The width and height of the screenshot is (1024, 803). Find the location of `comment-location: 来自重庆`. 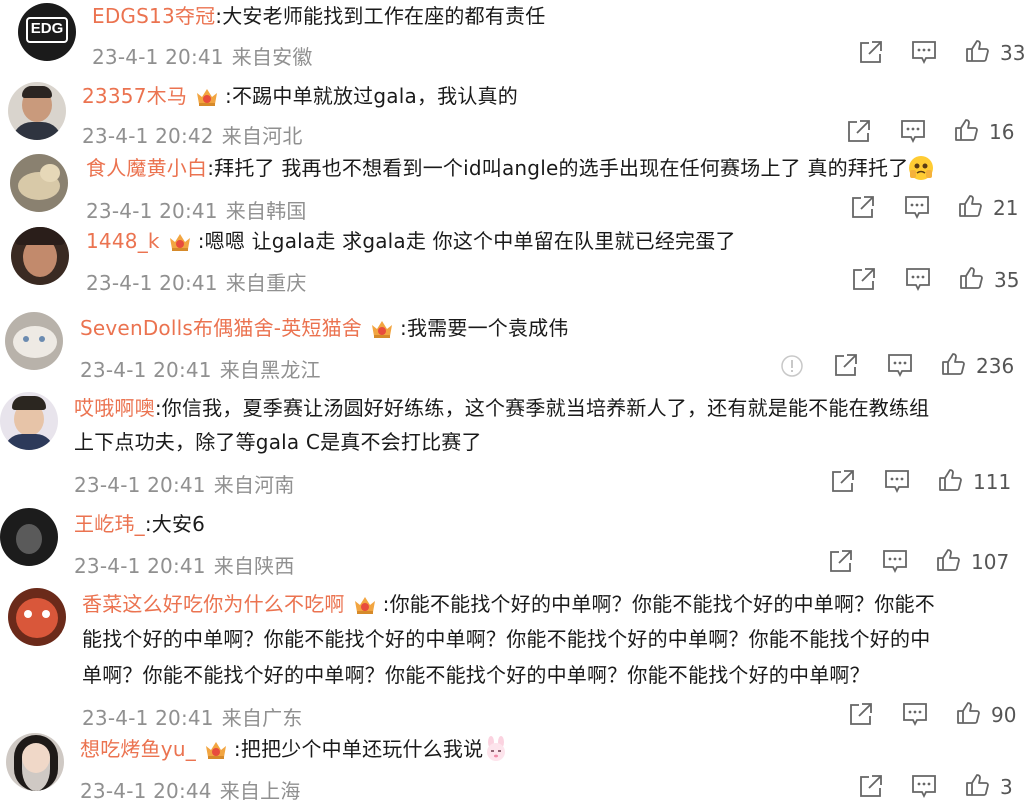

comment-location: 来自重庆 is located at coordinates (266, 283).